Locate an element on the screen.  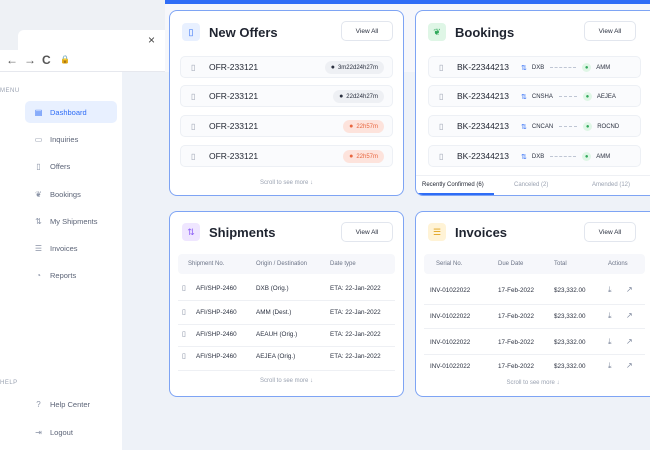
sidebar-item-inquiries: ▭ Inquiries is located at coordinates (71, 139).